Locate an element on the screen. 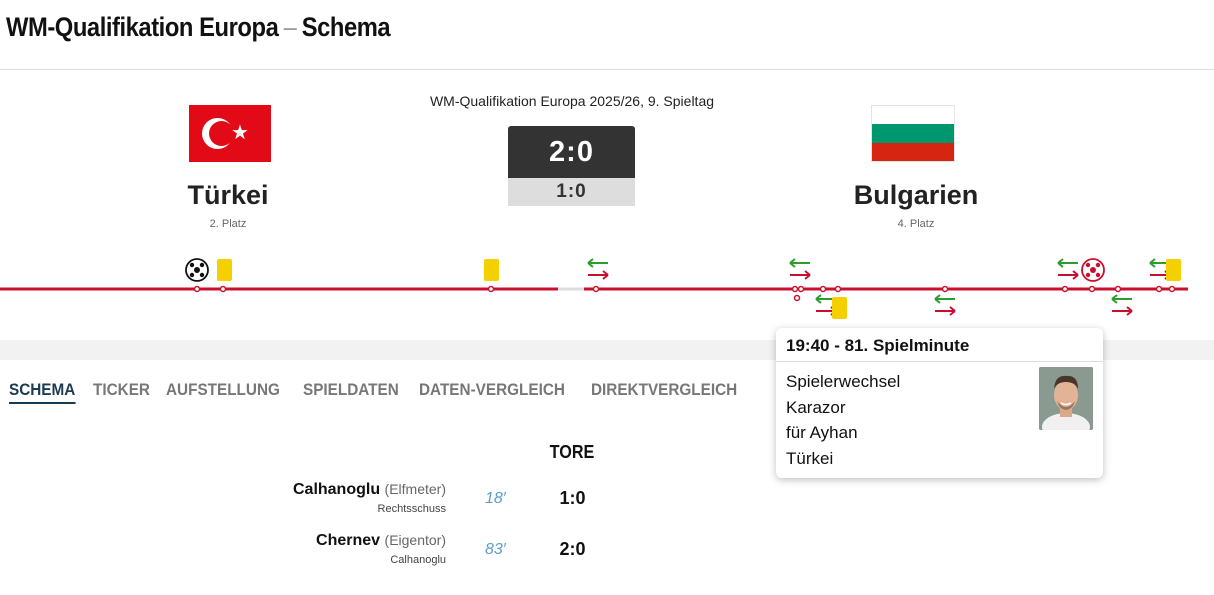  tab-spieldaten: SPIELDATEN is located at coordinates (351, 392).